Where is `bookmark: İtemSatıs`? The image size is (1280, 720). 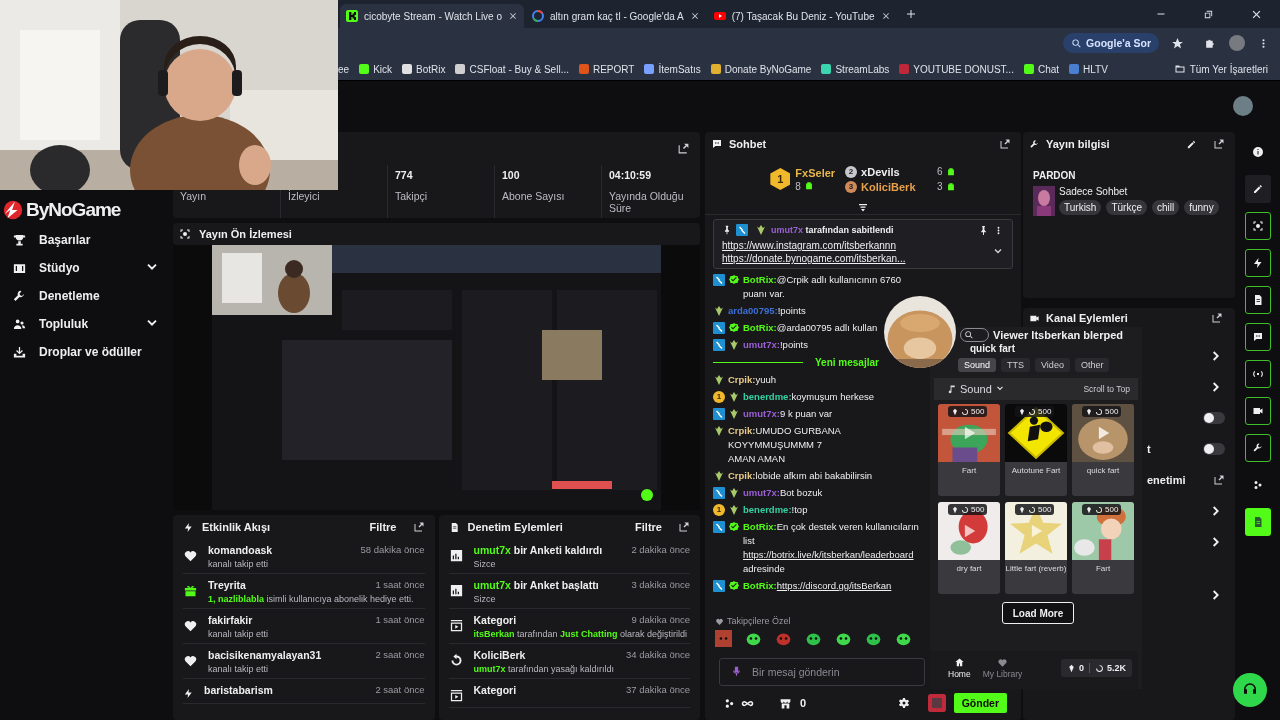
bookmark: İtemSatıs is located at coordinates (672, 69).